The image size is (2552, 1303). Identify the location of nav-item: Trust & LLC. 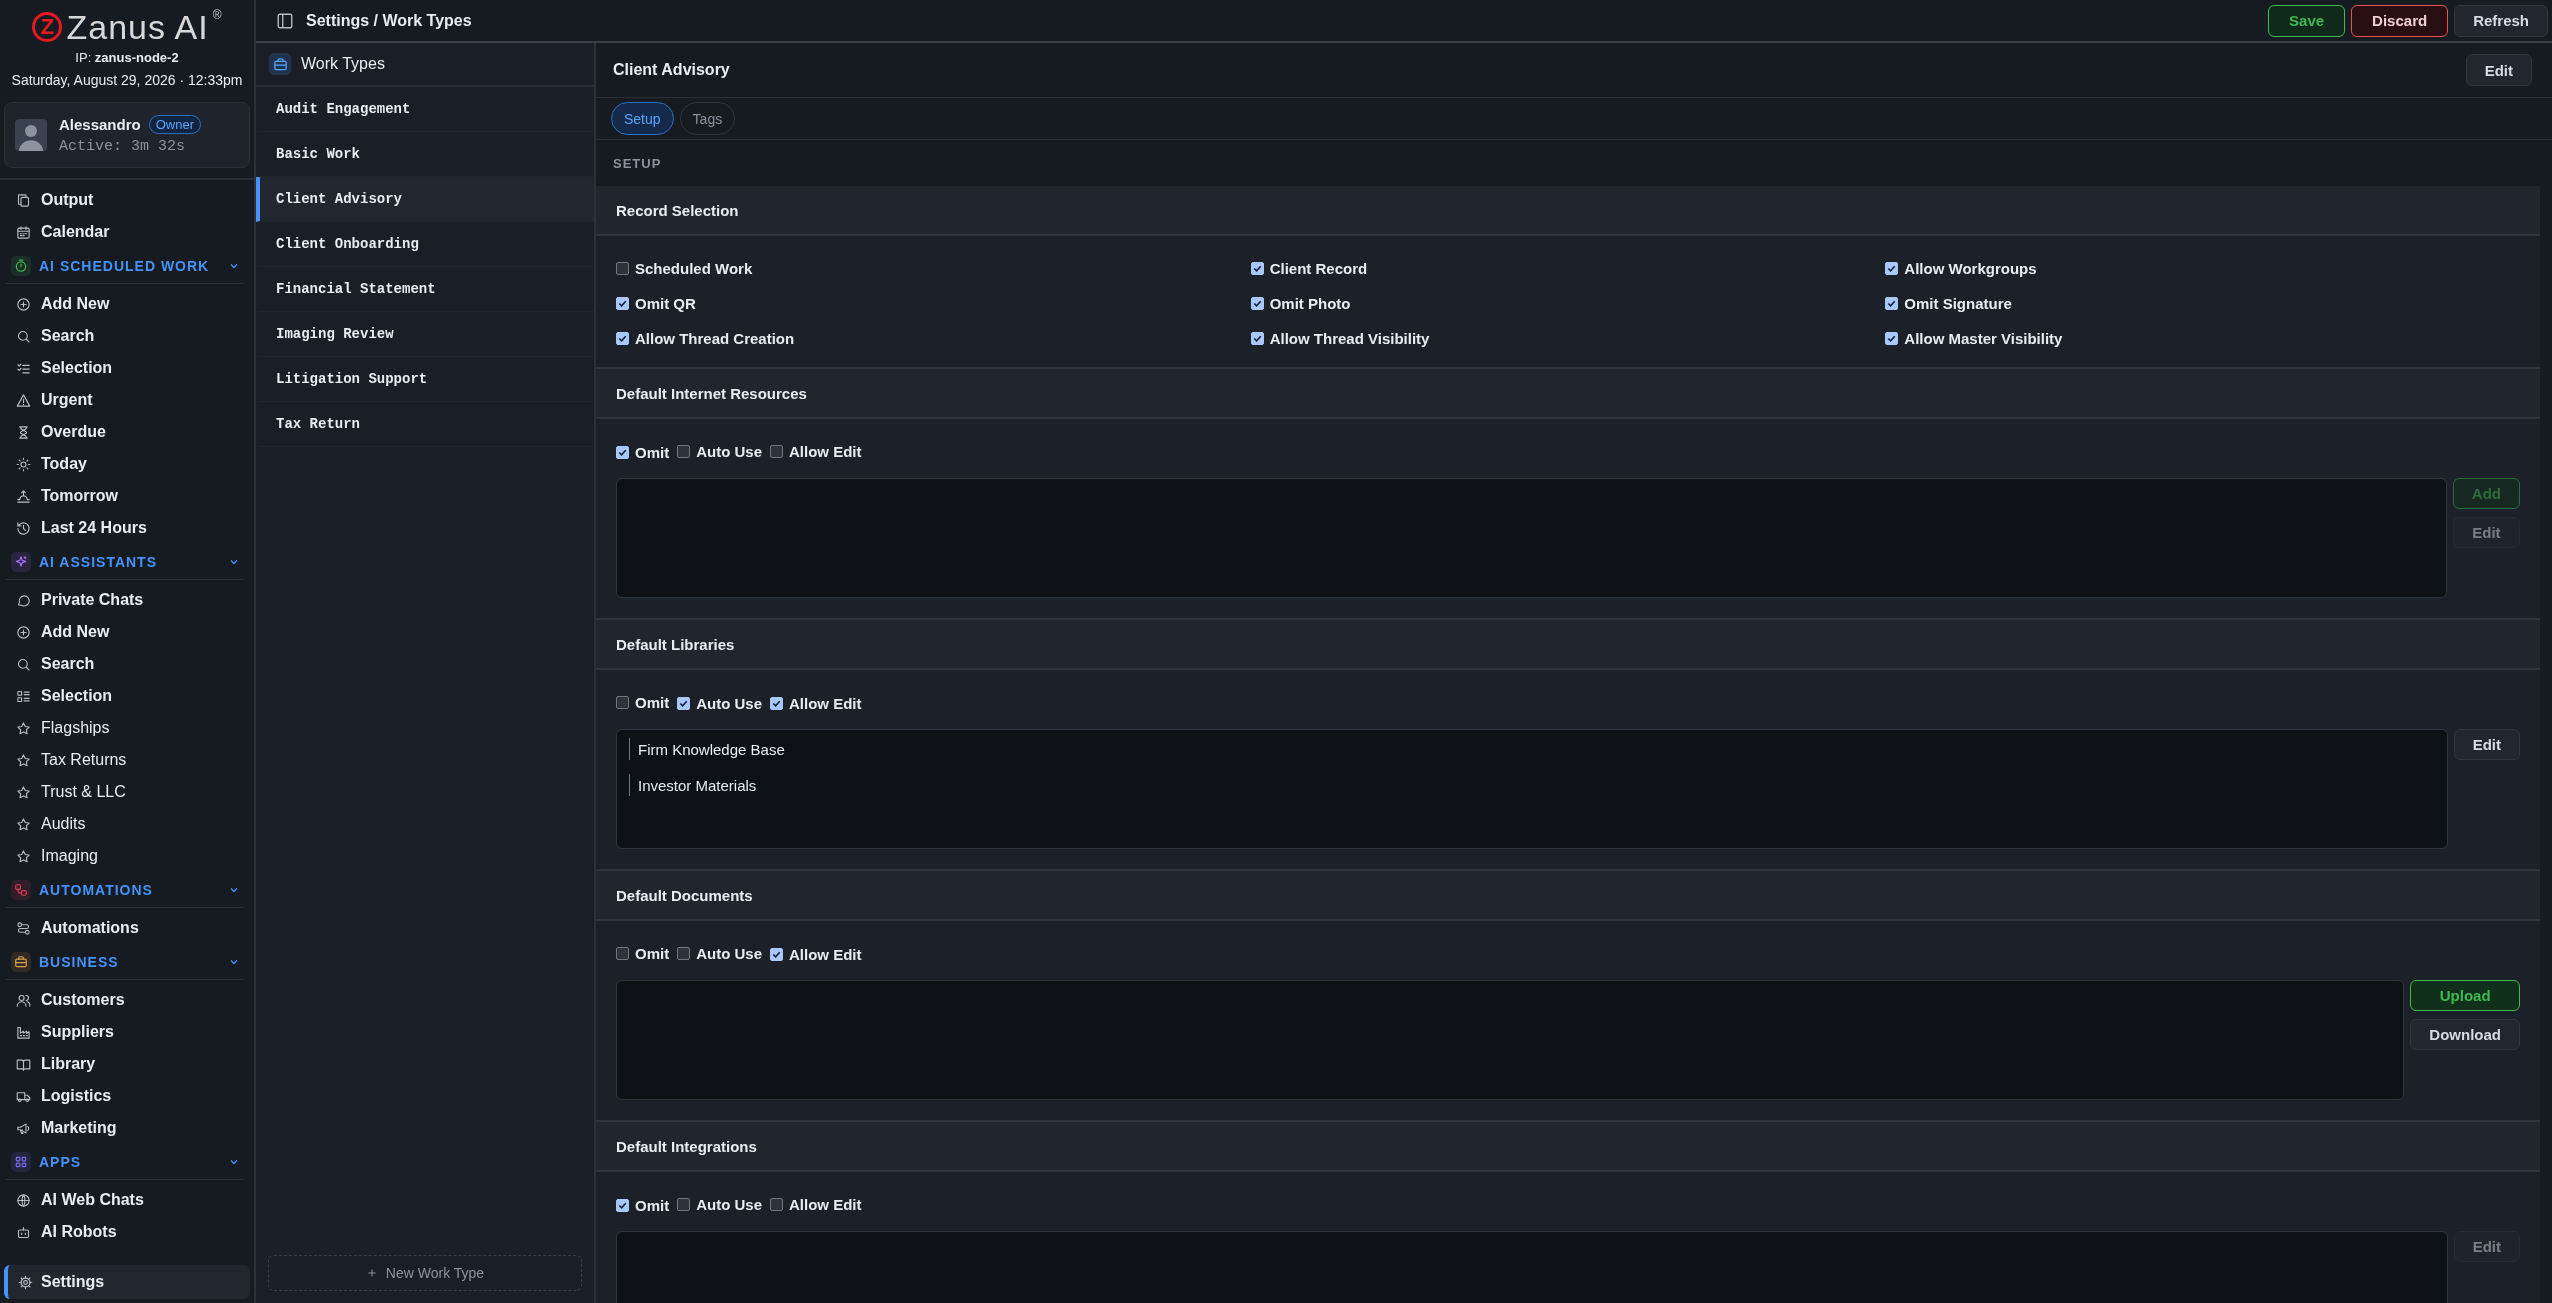
(127, 792).